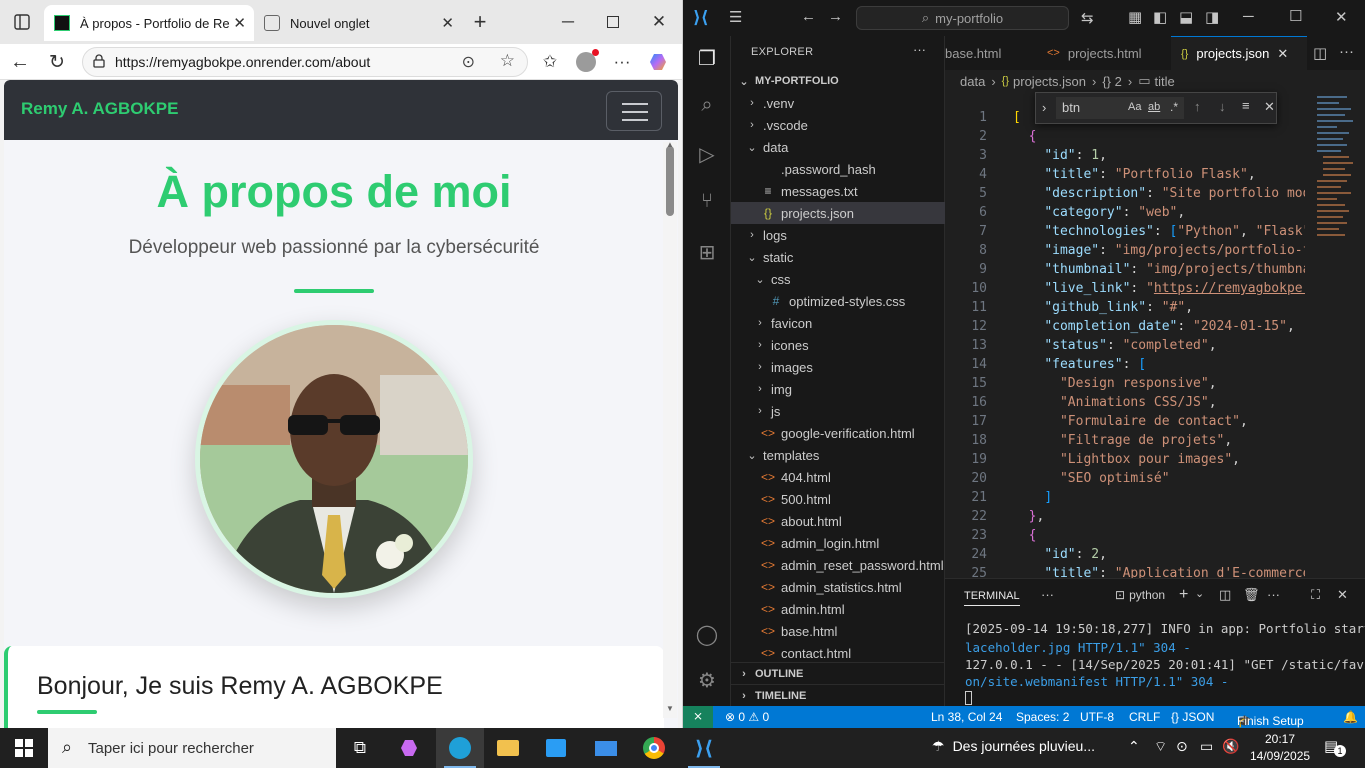  Describe the element at coordinates (838, 279) in the screenshot. I see `tree-folder: ⌄ css` at that location.